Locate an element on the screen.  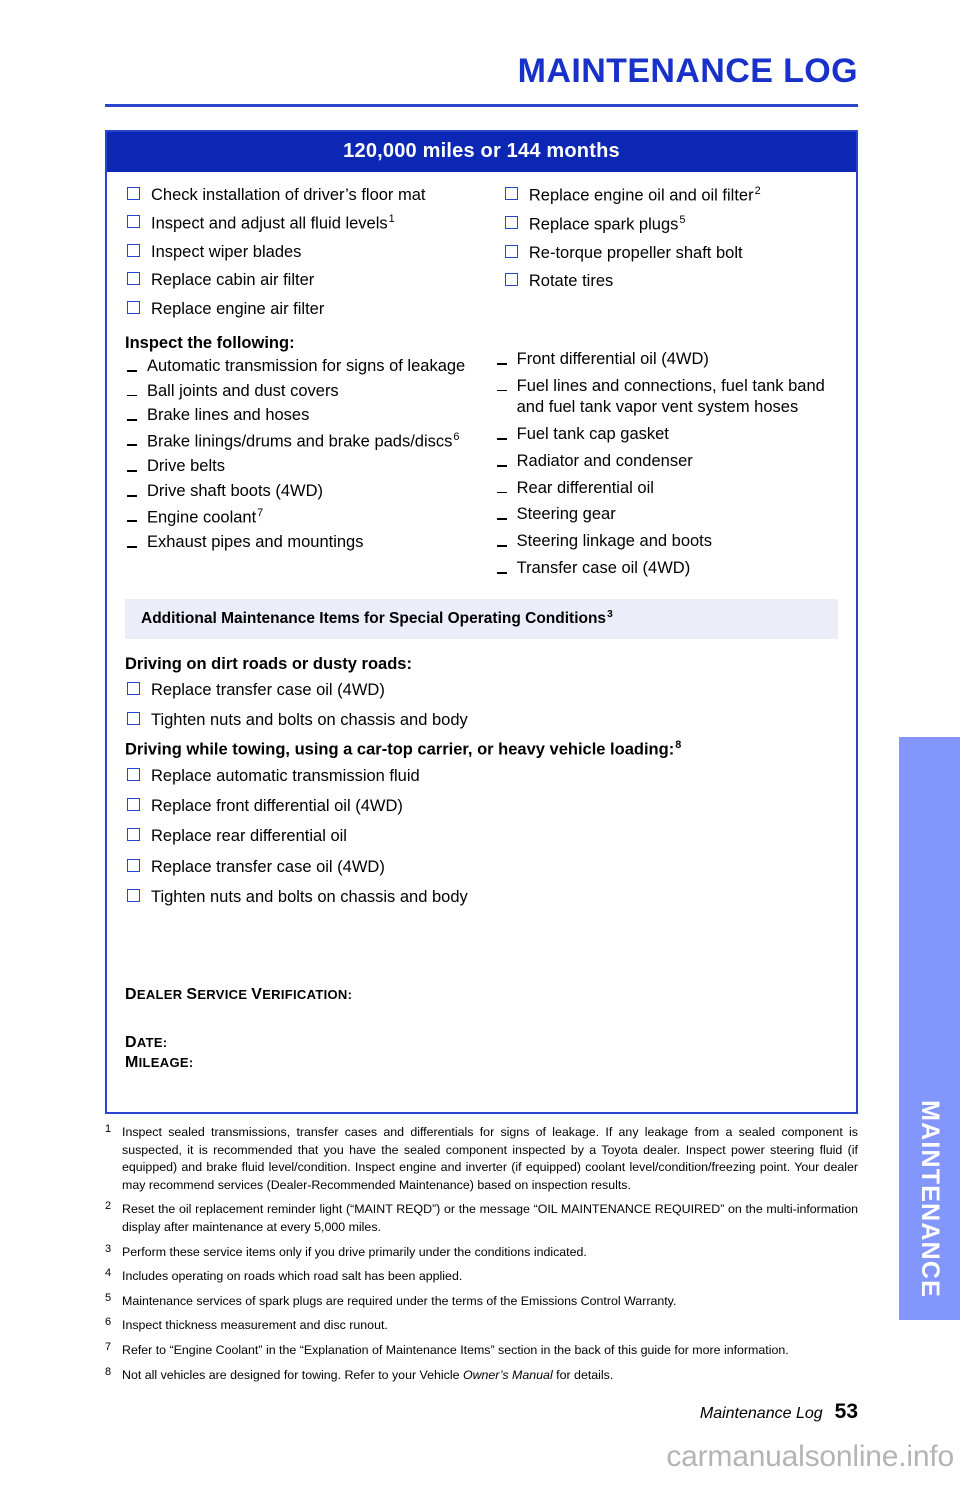
checklist-item: Replace engine oil and oil filter2 is located at coordinates (670, 195).